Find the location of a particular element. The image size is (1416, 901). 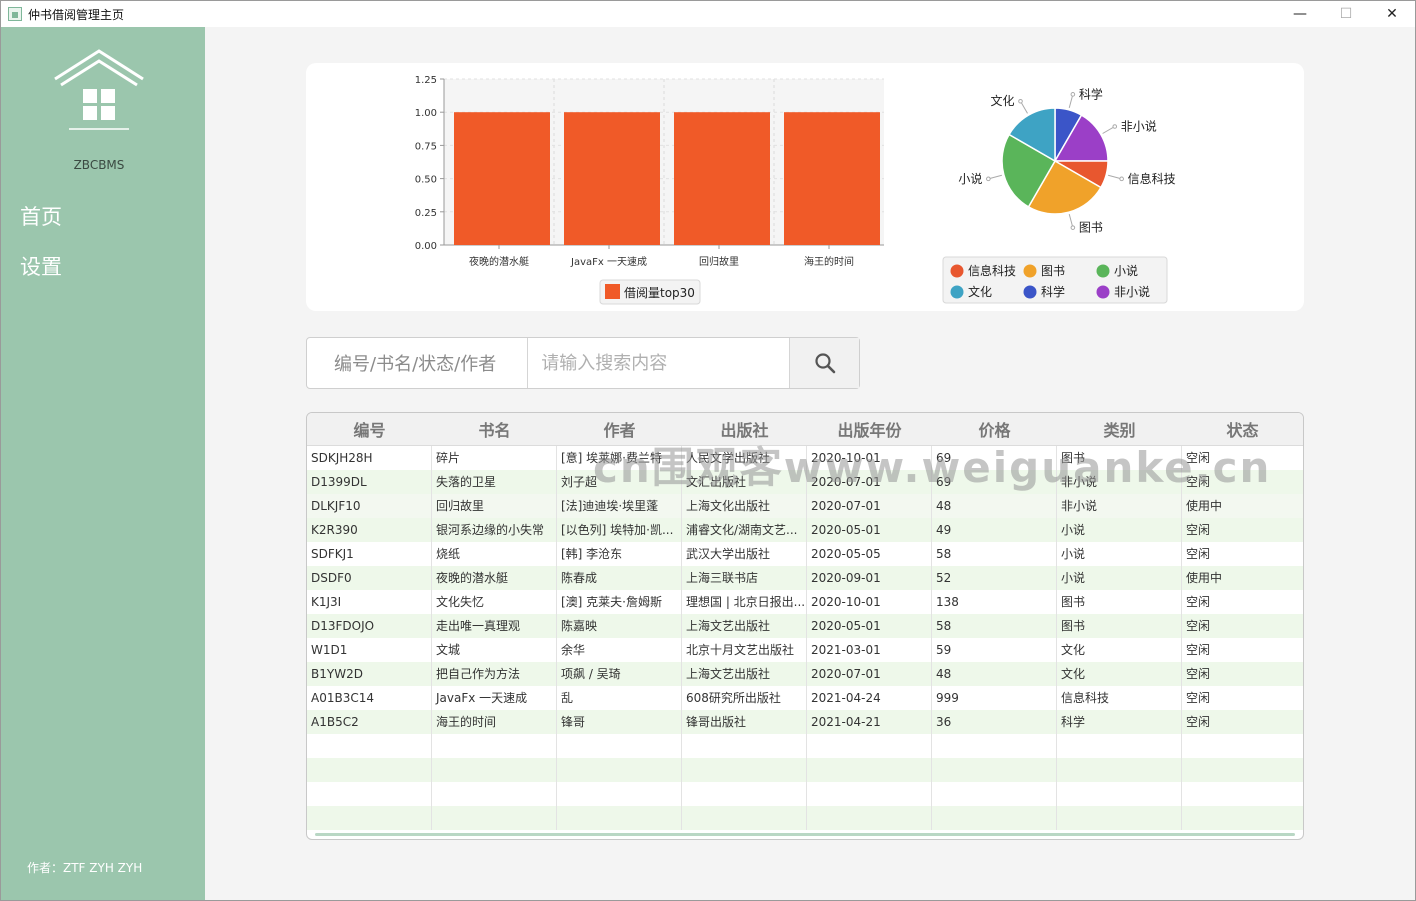

search-button is located at coordinates (824, 363).